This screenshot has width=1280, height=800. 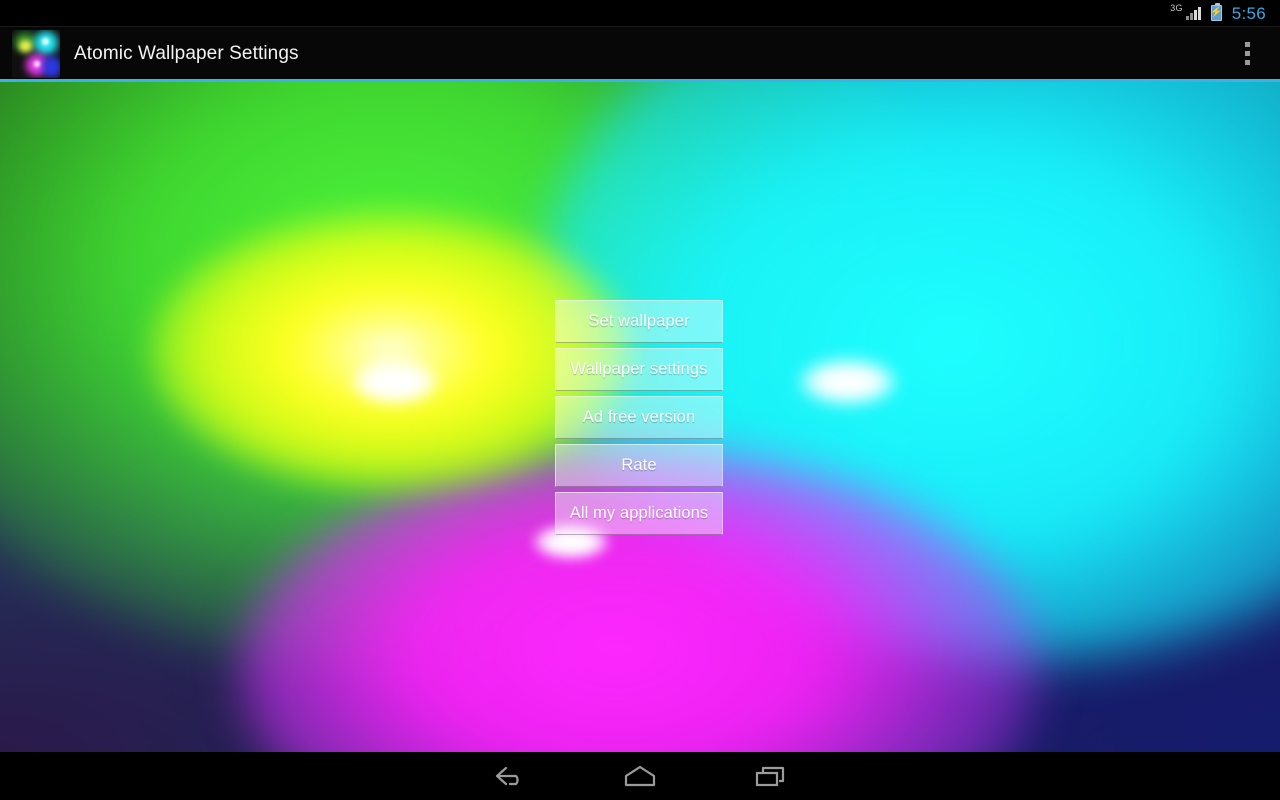 What do you see at coordinates (640, 53) in the screenshot?
I see `action-bar: Atomic Wallpaper Settings` at bounding box center [640, 53].